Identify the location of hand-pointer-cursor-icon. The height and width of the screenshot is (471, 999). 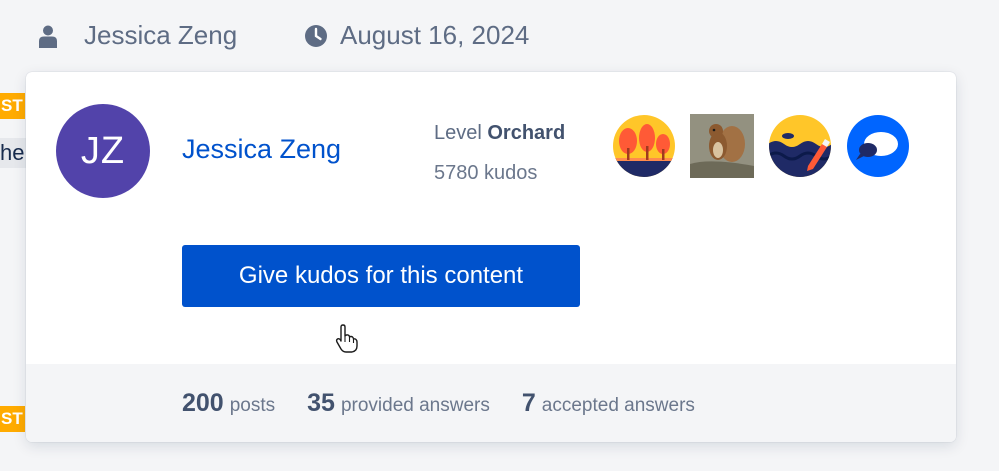
(346, 338).